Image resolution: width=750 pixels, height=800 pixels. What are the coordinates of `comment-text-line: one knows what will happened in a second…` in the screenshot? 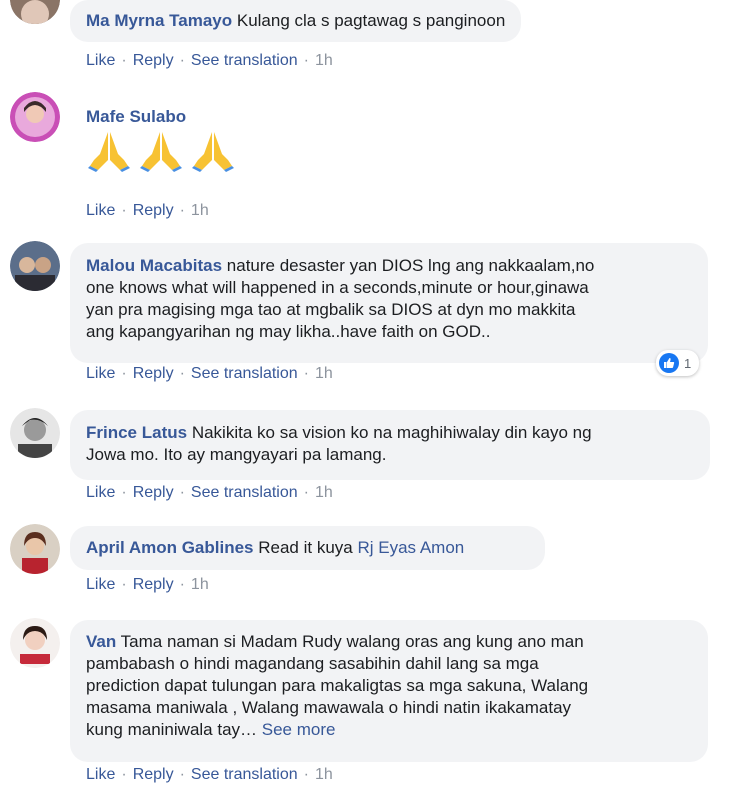 It's located at (337, 287).